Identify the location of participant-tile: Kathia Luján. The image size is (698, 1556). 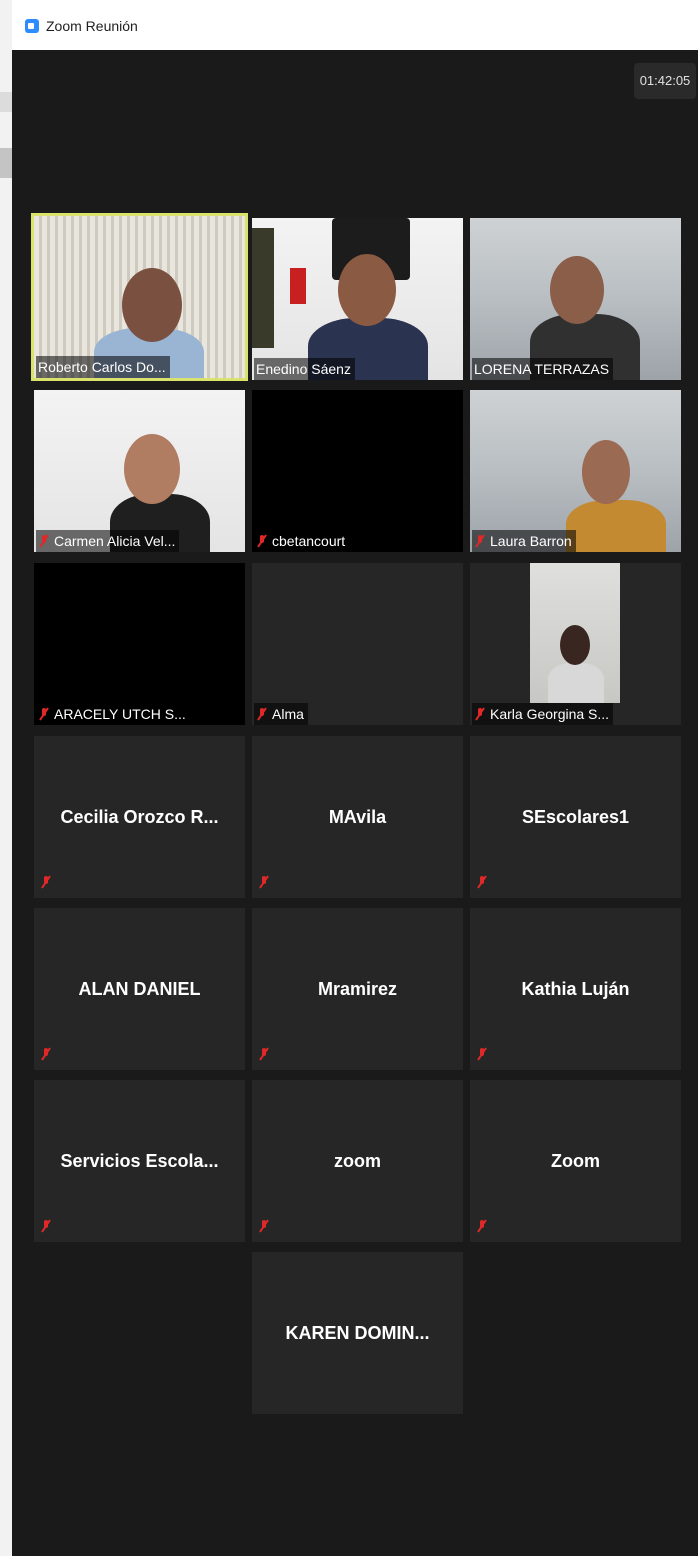
(575, 989).